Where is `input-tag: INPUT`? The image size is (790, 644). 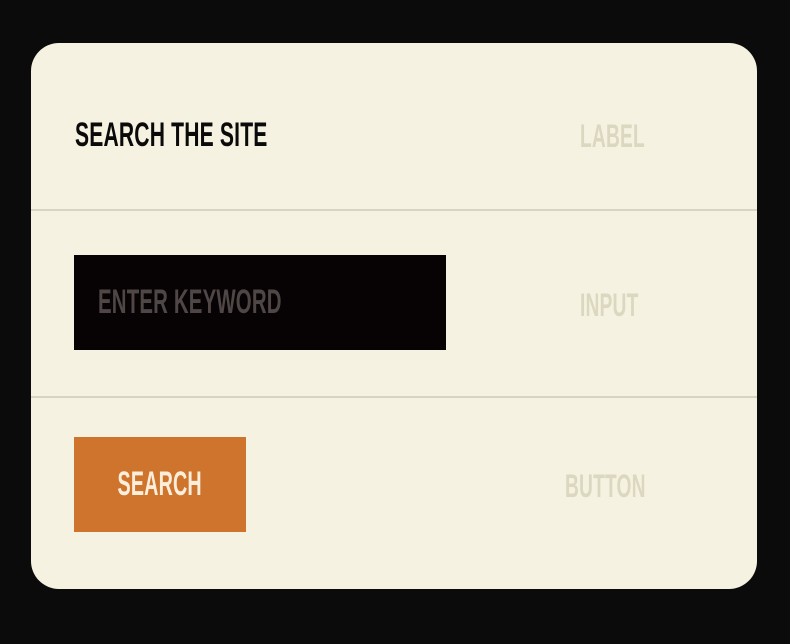
input-tag: INPUT is located at coordinates (609, 305).